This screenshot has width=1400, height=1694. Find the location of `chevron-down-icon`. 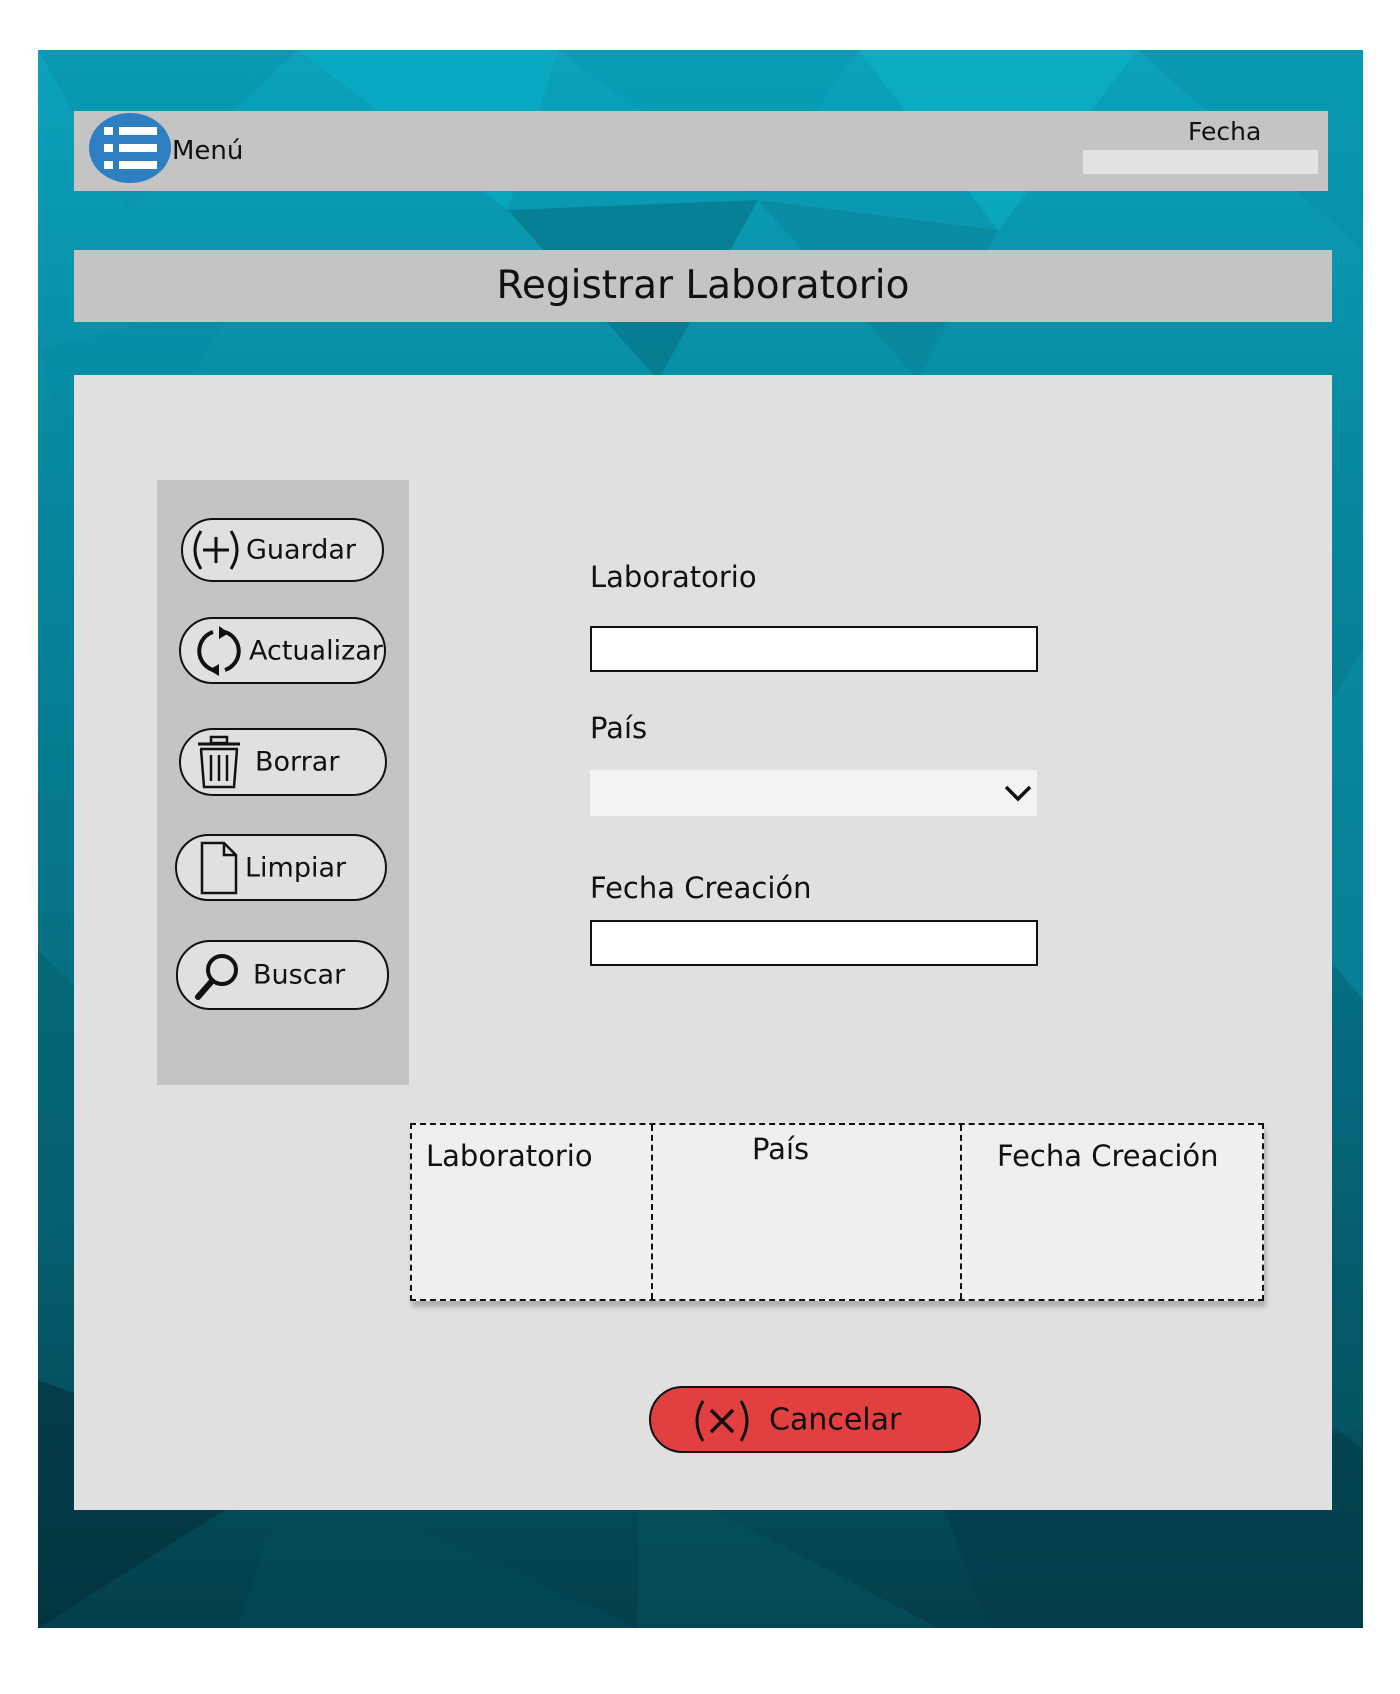

chevron-down-icon is located at coordinates (1018, 793).